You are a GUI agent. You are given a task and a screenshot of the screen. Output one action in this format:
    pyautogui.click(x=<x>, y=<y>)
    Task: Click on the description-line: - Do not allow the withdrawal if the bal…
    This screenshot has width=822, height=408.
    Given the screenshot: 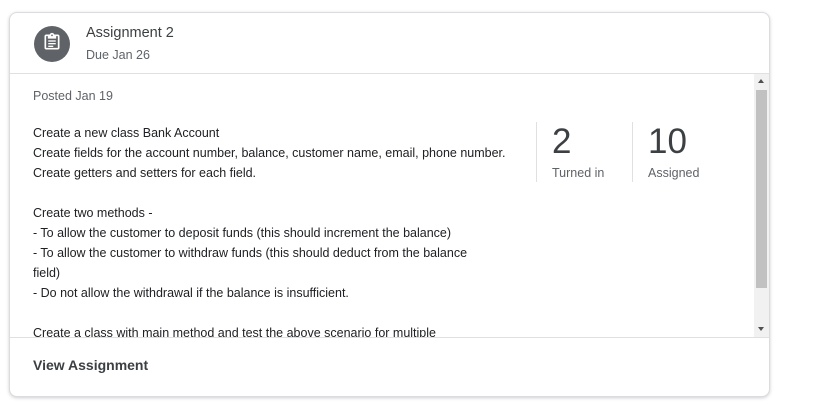 What is the action you would take?
    pyautogui.click(x=191, y=293)
    